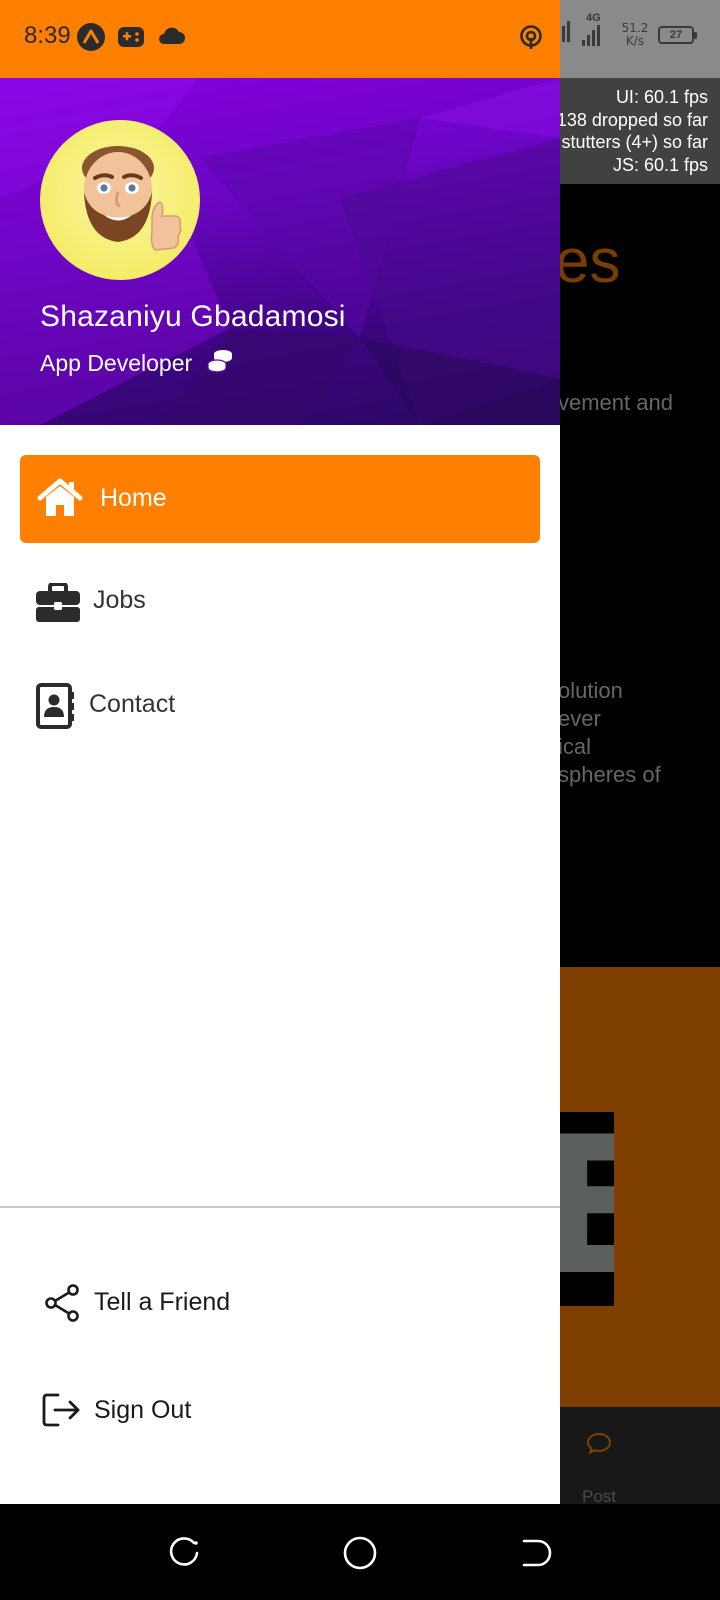 This screenshot has width=720, height=1600. I want to click on menu-label-jobs: Jobs, so click(119, 600).